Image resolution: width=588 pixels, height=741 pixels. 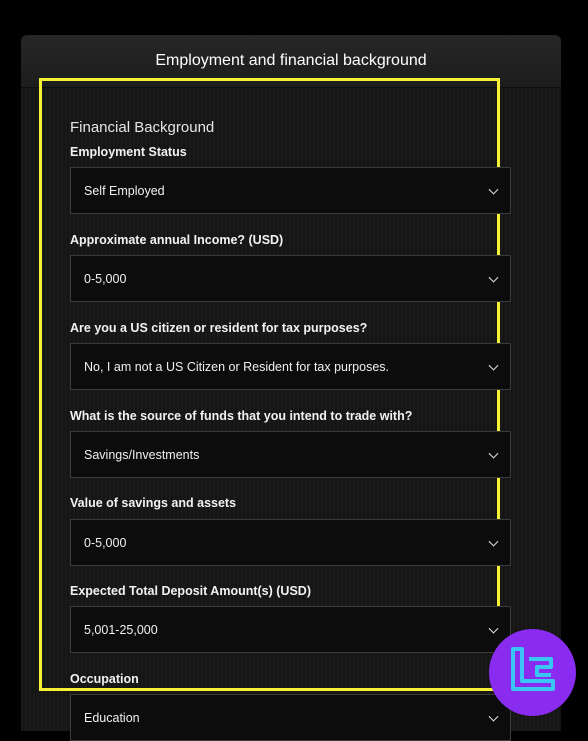 I want to click on tradingfinder-logo-icon, so click(x=532, y=672).